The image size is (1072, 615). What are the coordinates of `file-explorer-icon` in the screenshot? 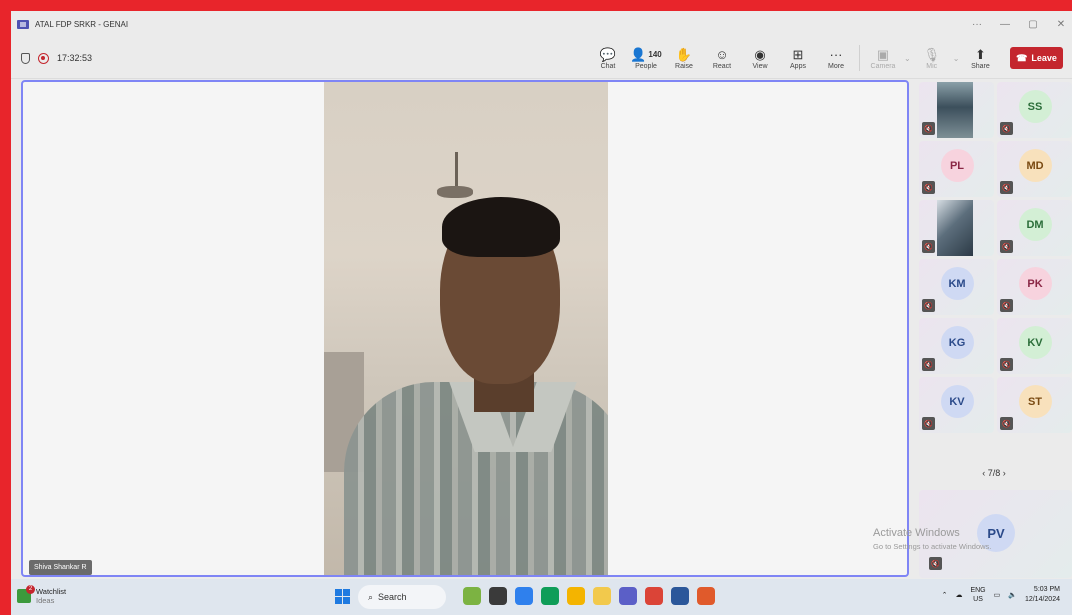 It's located at (602, 596).